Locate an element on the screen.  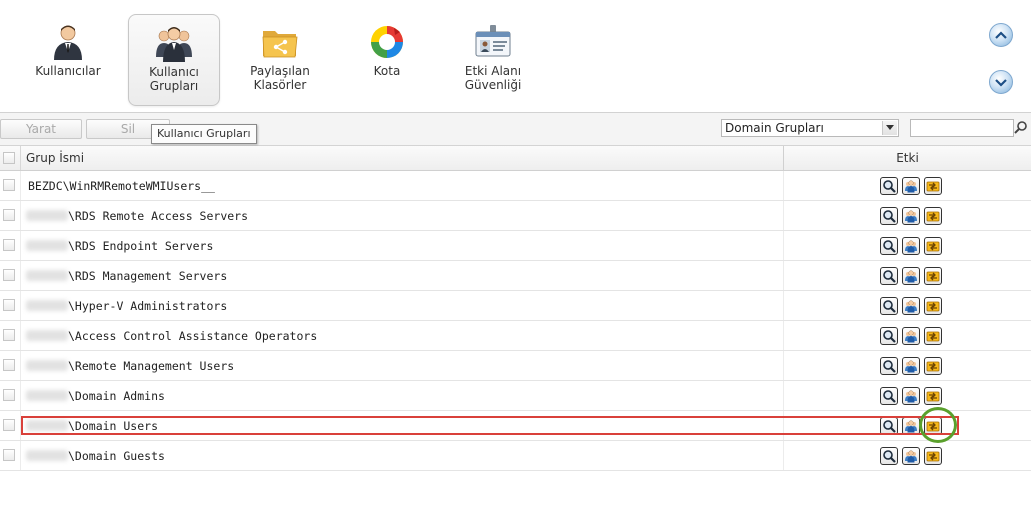
select-arrow is located at coordinates (889, 128).